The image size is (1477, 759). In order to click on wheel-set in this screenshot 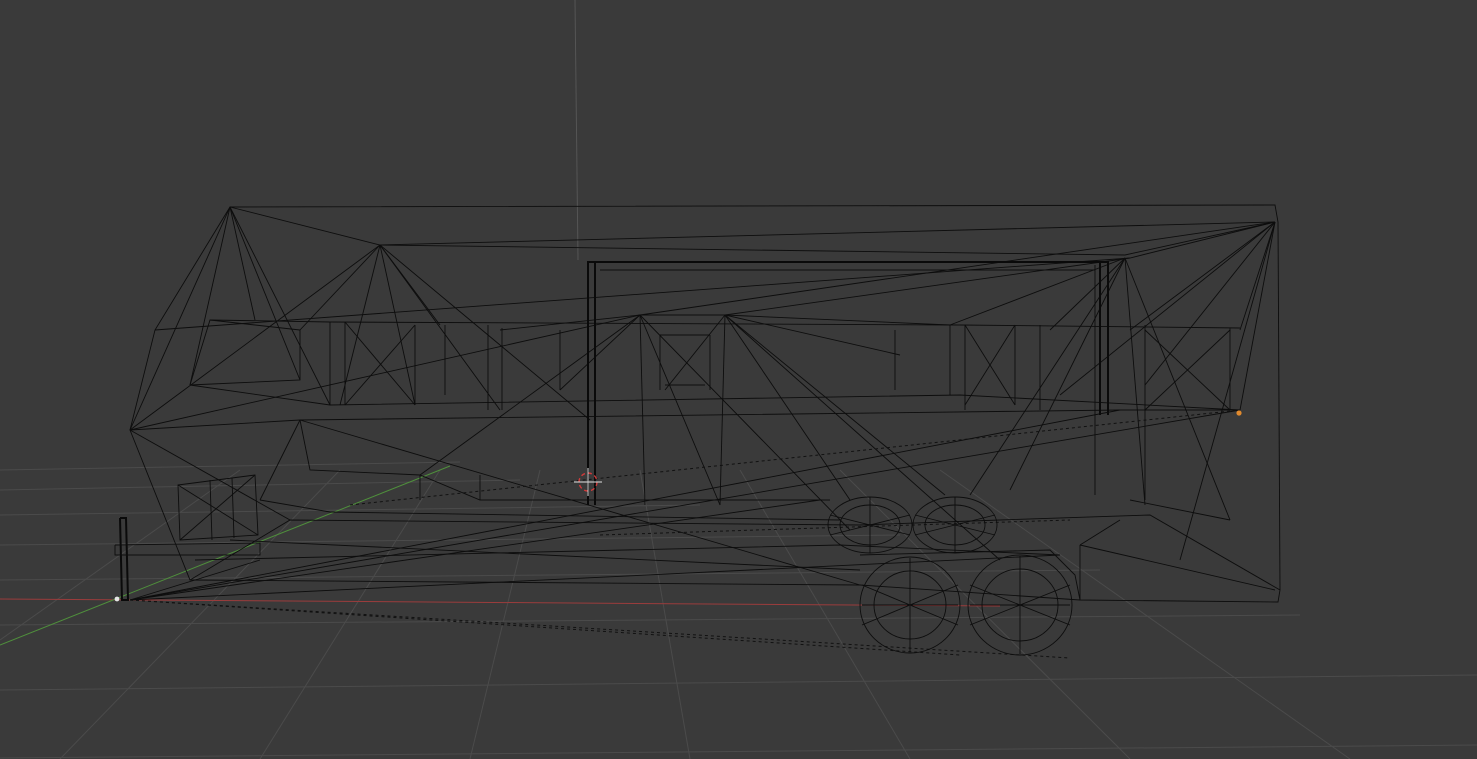, I will do `click(954, 576)`.